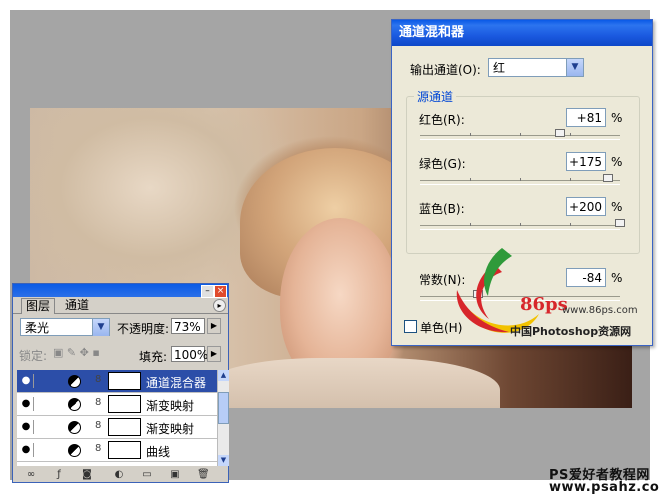  What do you see at coordinates (176, 382) in the screenshot?
I see `layer-name: 通道混合器` at bounding box center [176, 382].